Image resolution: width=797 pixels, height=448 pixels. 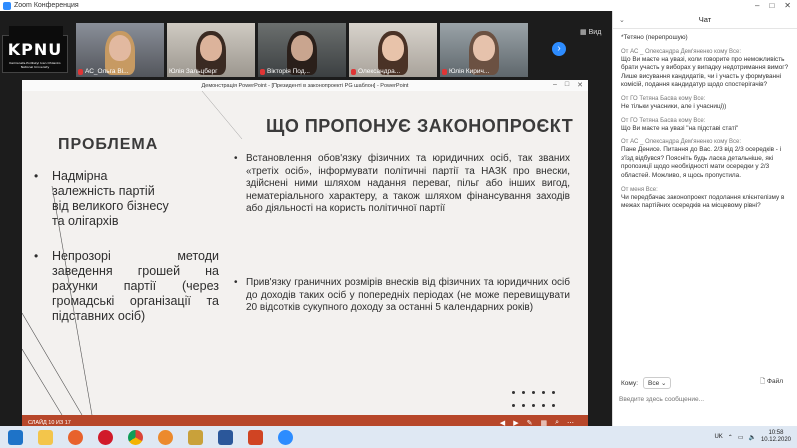 What do you see at coordinates (730, 437) in the screenshot?
I see `tray-arrow-icon: ⌃` at bounding box center [730, 437].